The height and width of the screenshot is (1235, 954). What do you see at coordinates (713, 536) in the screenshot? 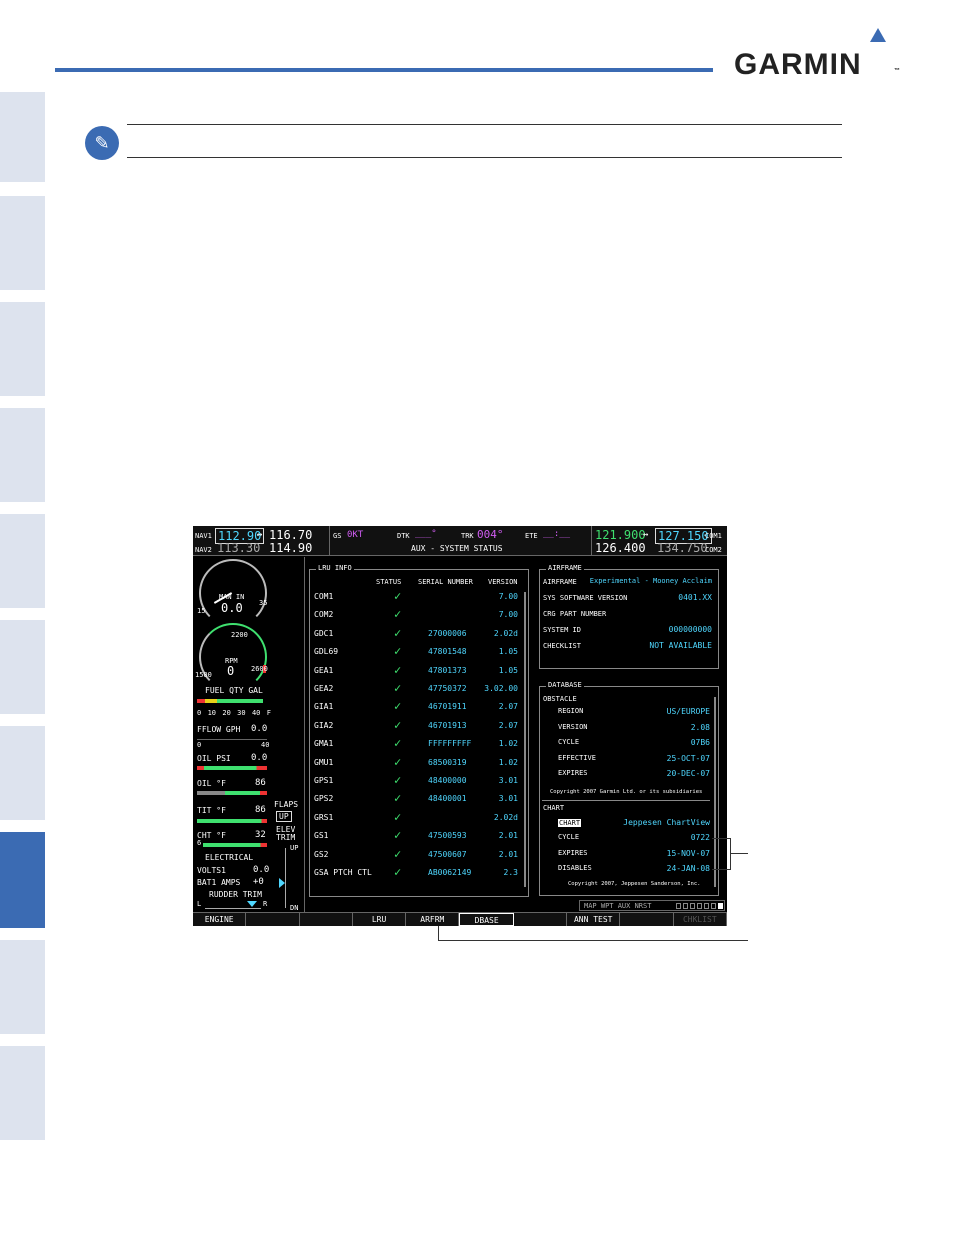
I see `com1-label: COM1` at bounding box center [713, 536].